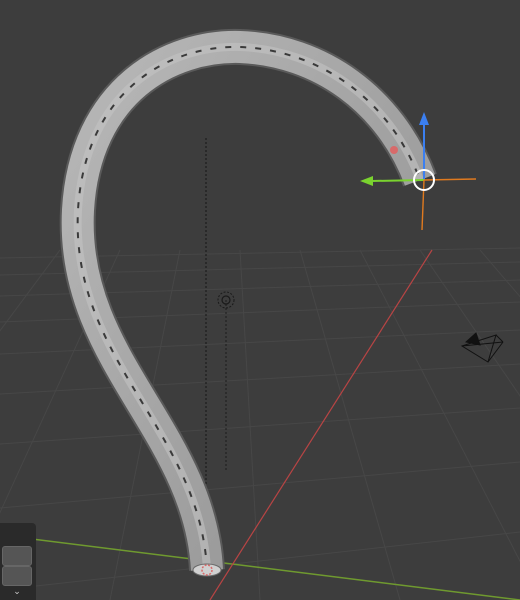  Describe the element at coordinates (482, 347) in the screenshot. I see `camera-object-icon` at that location.